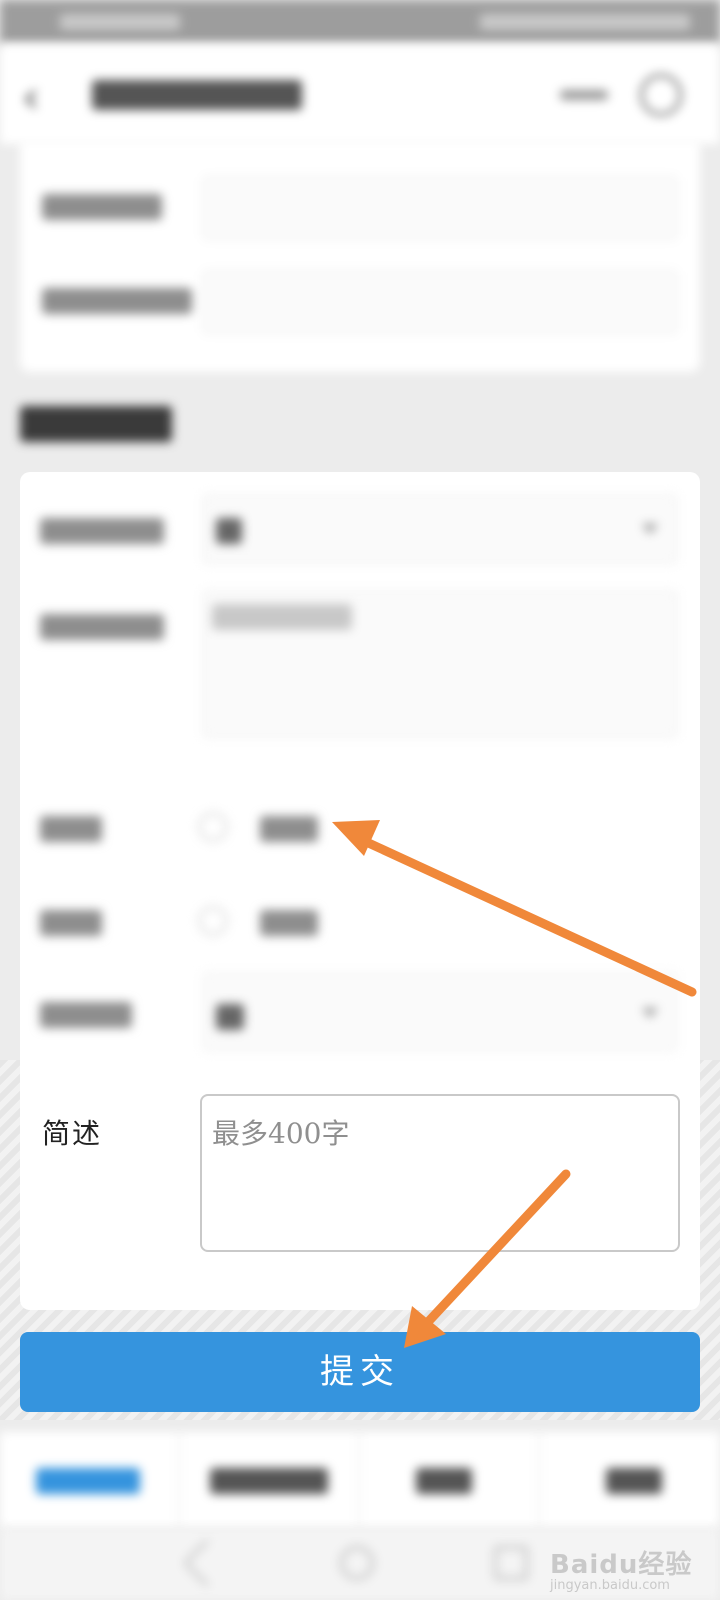 The image size is (720, 1600). Describe the element at coordinates (31, 97) in the screenshot. I see `back-arrow-icon: ‹` at that location.